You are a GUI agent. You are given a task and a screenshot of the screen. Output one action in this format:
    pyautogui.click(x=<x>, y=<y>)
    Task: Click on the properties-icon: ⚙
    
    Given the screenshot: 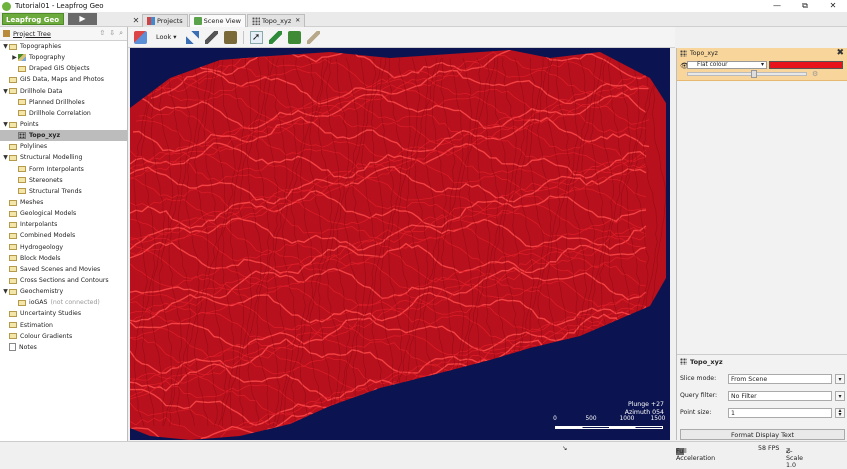 What is the action you would take?
    pyautogui.click(x=815, y=74)
    